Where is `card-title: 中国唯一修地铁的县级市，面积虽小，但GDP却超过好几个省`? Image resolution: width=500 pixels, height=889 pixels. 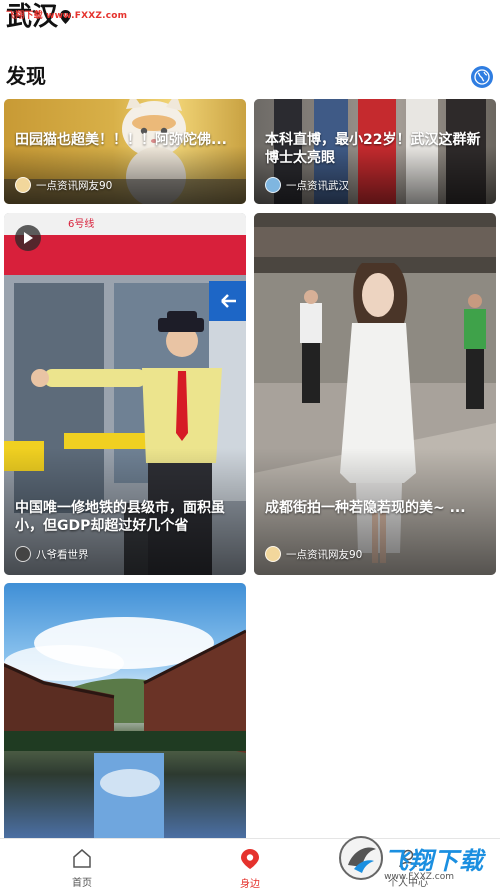 card-title: 中国唯一修地铁的县级市，面积虽小，但GDP却超过好几个省 is located at coordinates (120, 517).